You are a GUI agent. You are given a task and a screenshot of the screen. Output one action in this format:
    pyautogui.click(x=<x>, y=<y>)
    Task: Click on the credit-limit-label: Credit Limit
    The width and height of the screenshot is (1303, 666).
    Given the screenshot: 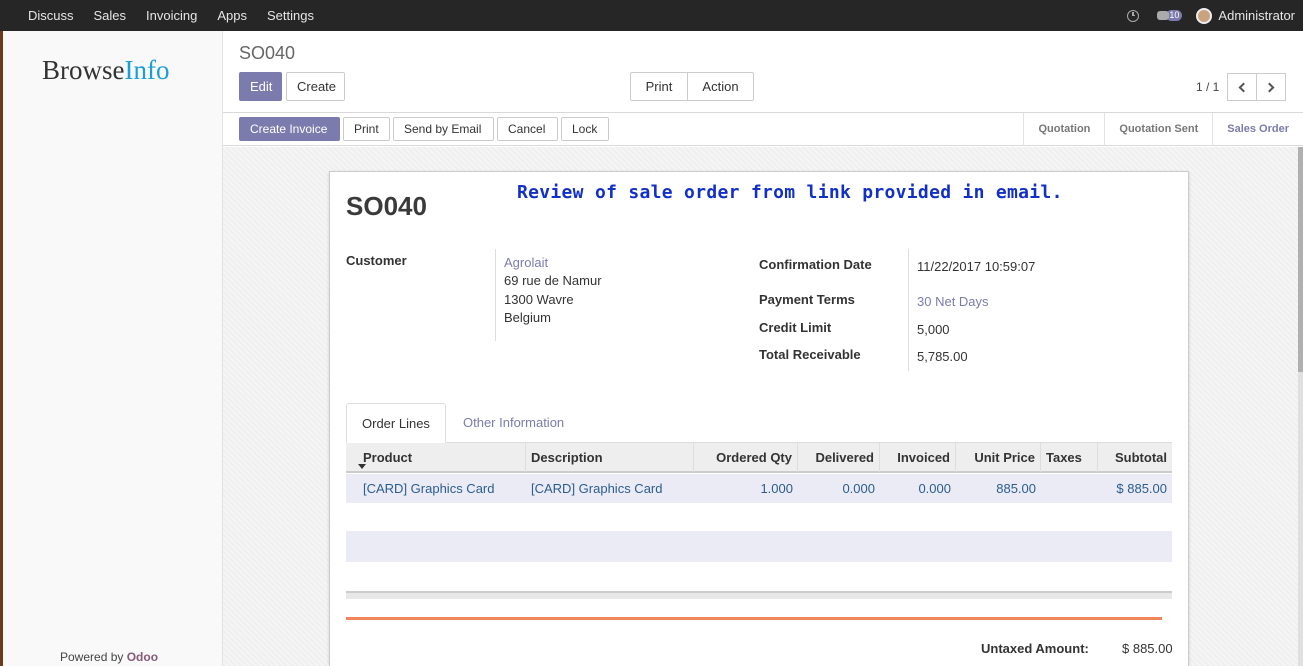 What is the action you would take?
    pyautogui.click(x=795, y=327)
    